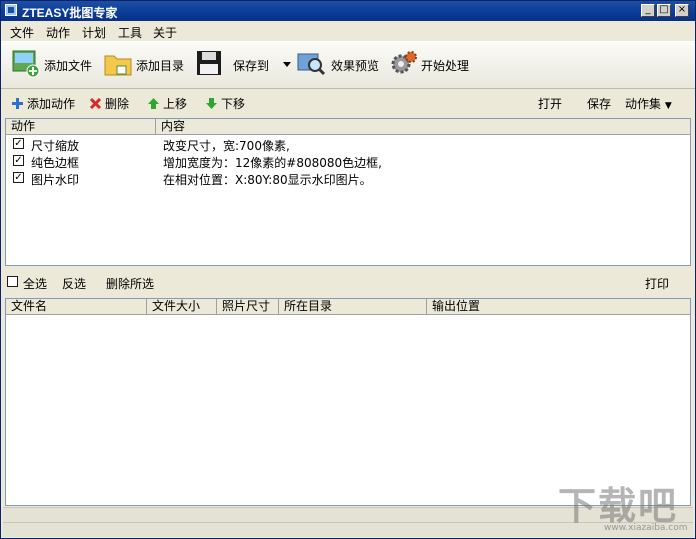 The image size is (696, 539). I want to click on menu-about: 关于, so click(165, 32).